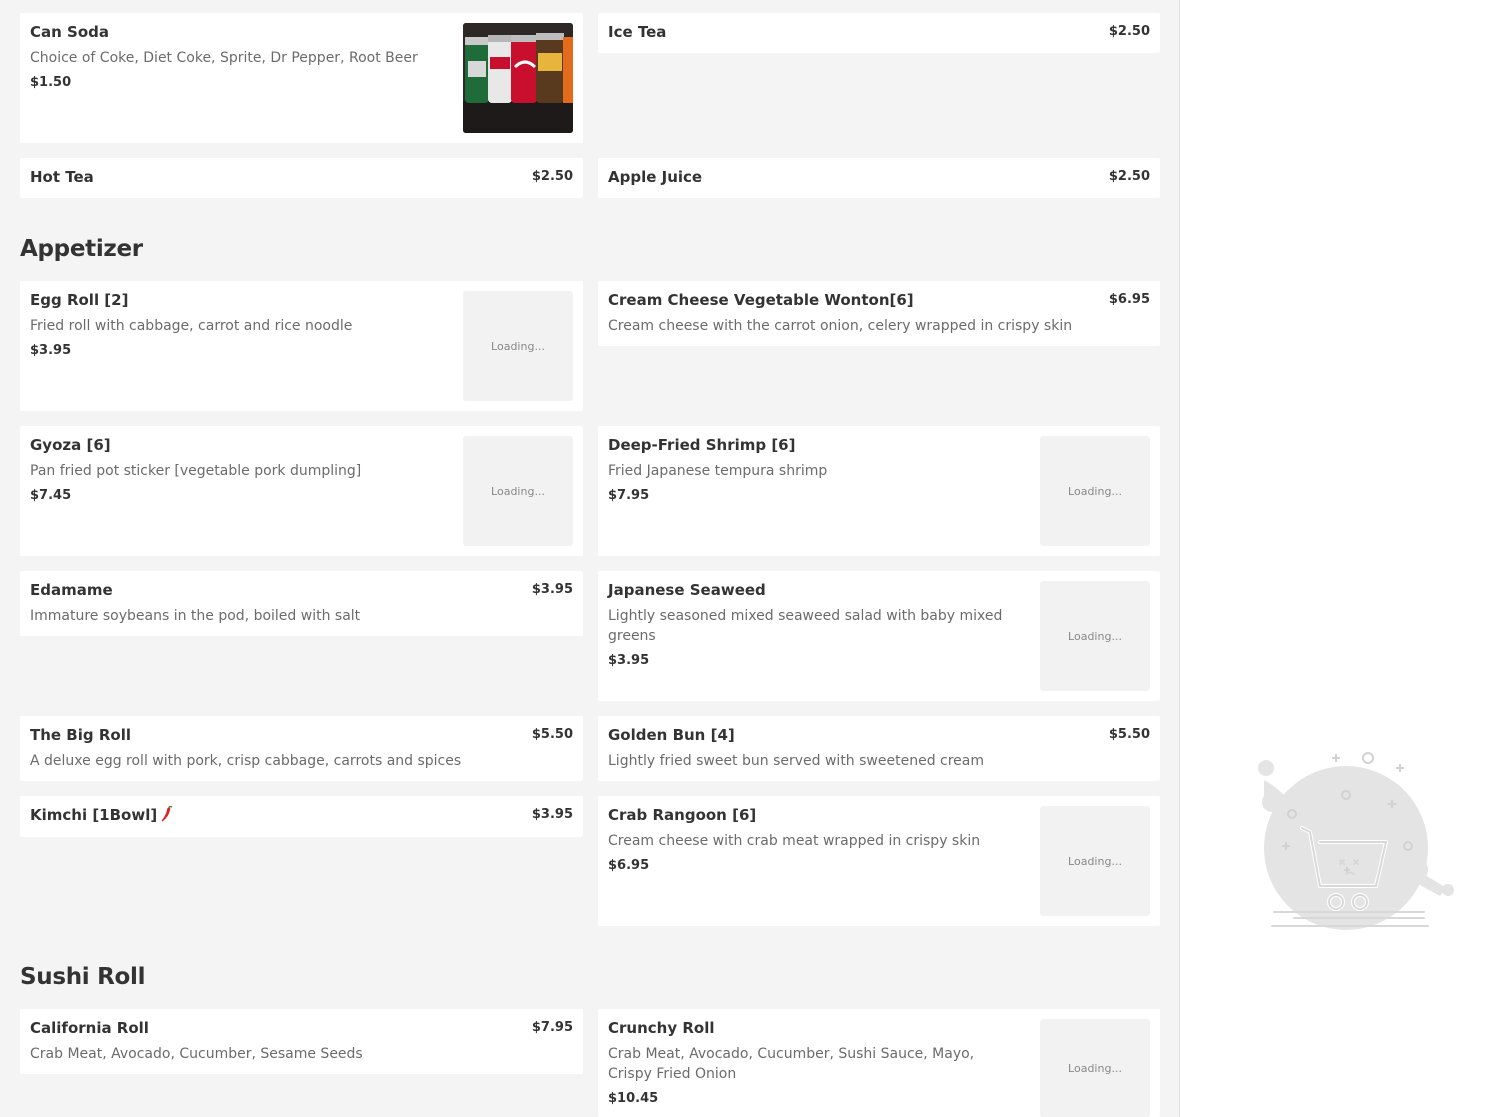 Image resolution: width=1490 pixels, height=1117 pixels. I want to click on item-price: $10.45, so click(633, 1098).